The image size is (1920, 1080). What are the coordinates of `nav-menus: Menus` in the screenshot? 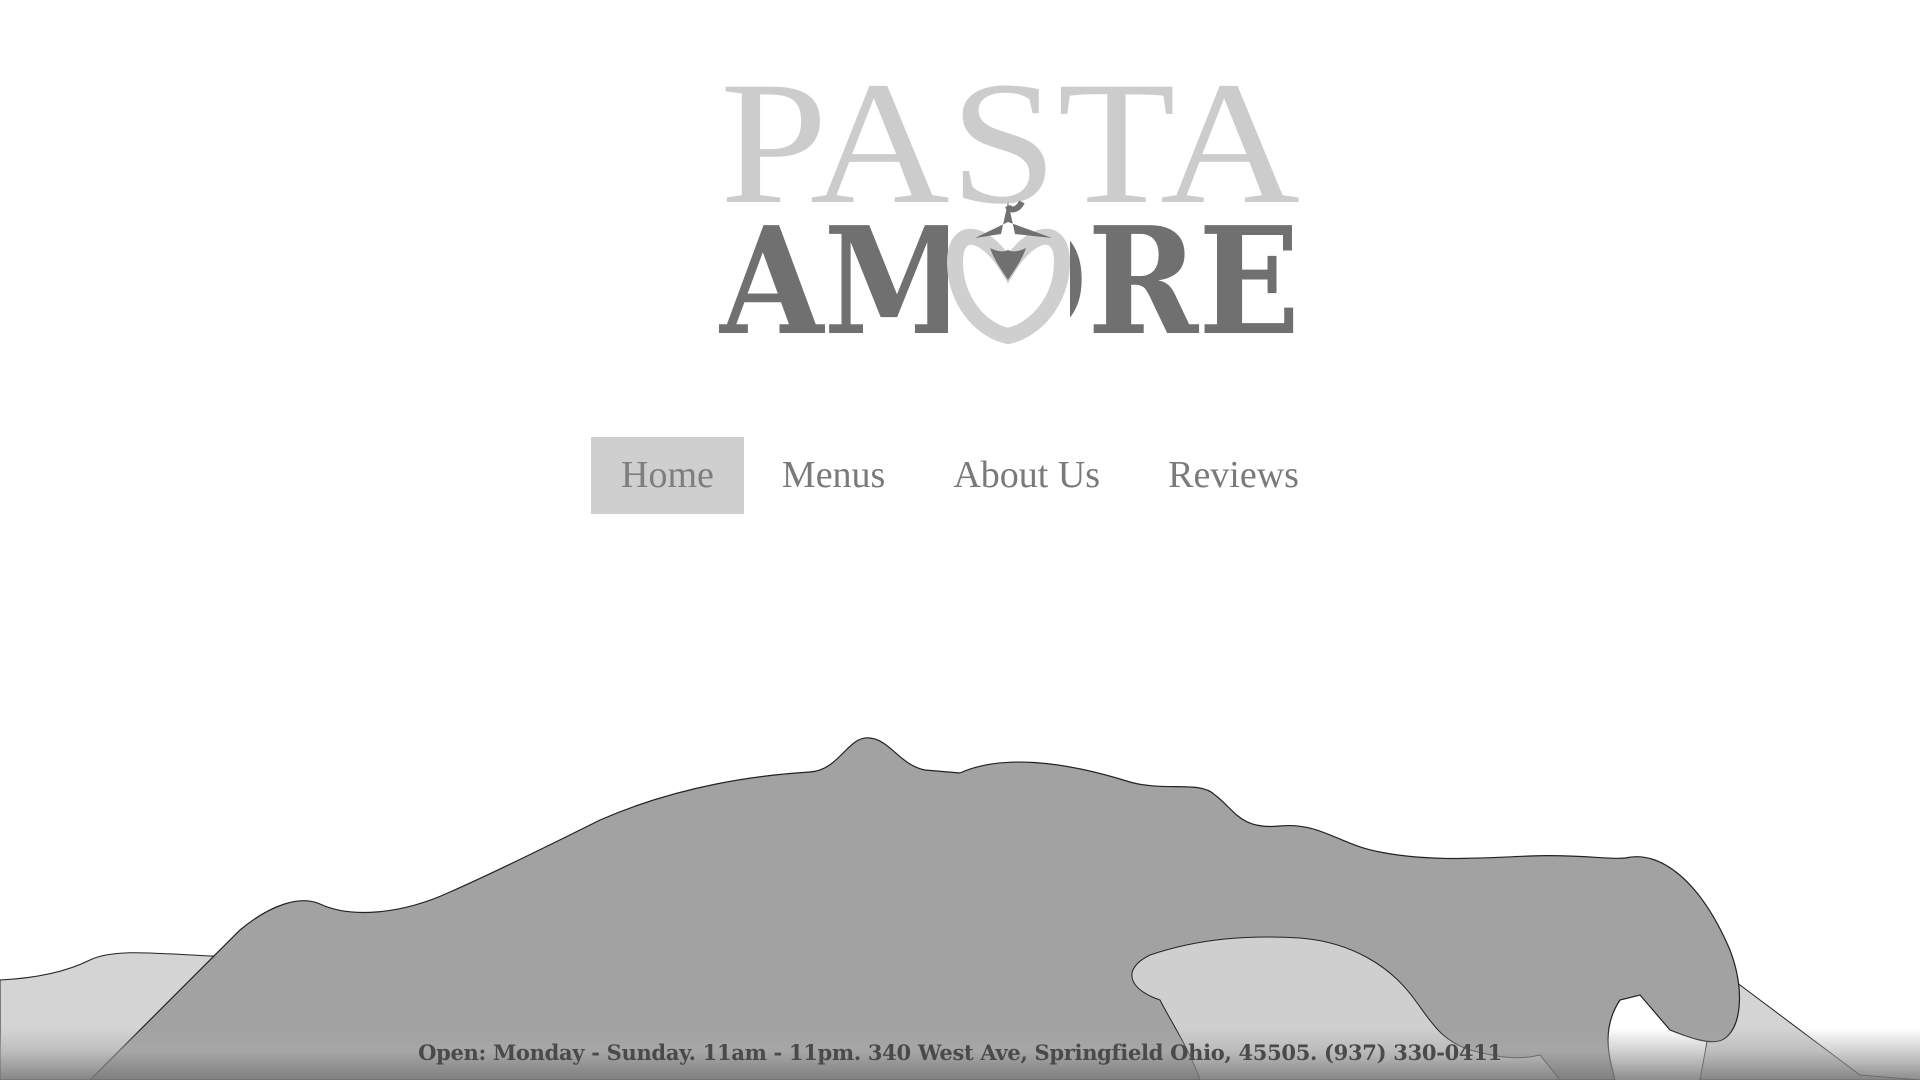 It's located at (833, 475).